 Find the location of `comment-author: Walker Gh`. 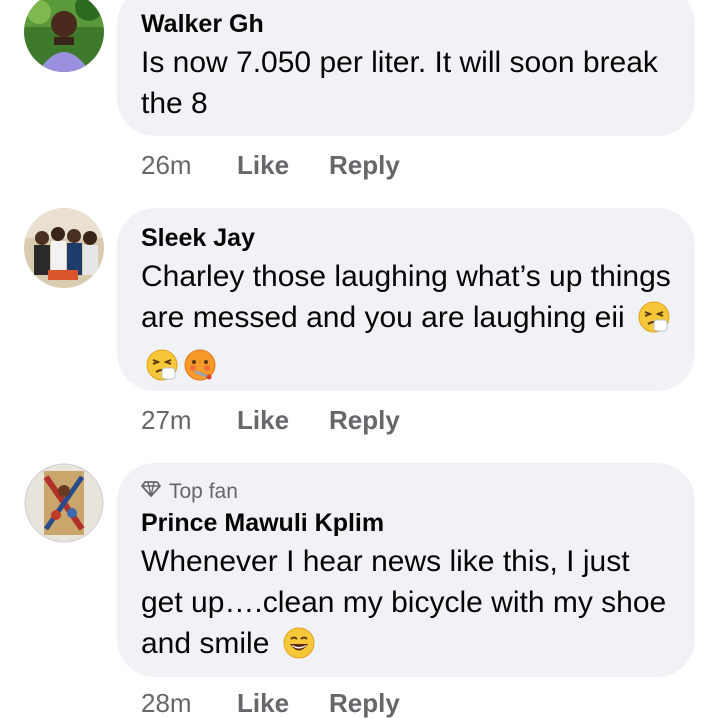

comment-author: Walker Gh is located at coordinates (406, 24).